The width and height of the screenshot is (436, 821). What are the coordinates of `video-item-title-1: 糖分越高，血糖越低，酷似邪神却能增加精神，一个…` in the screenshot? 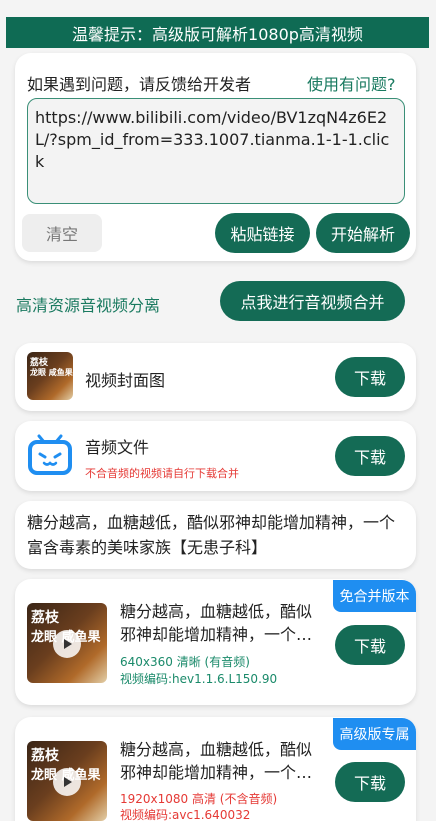 It's located at (216, 623).